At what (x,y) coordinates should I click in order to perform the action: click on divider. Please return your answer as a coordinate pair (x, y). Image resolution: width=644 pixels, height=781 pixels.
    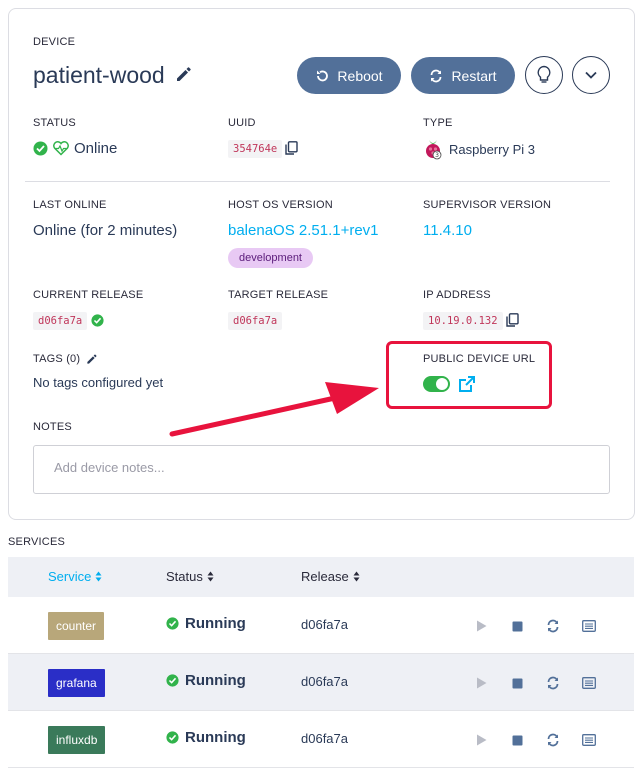
    Looking at the image, I should click on (317, 181).